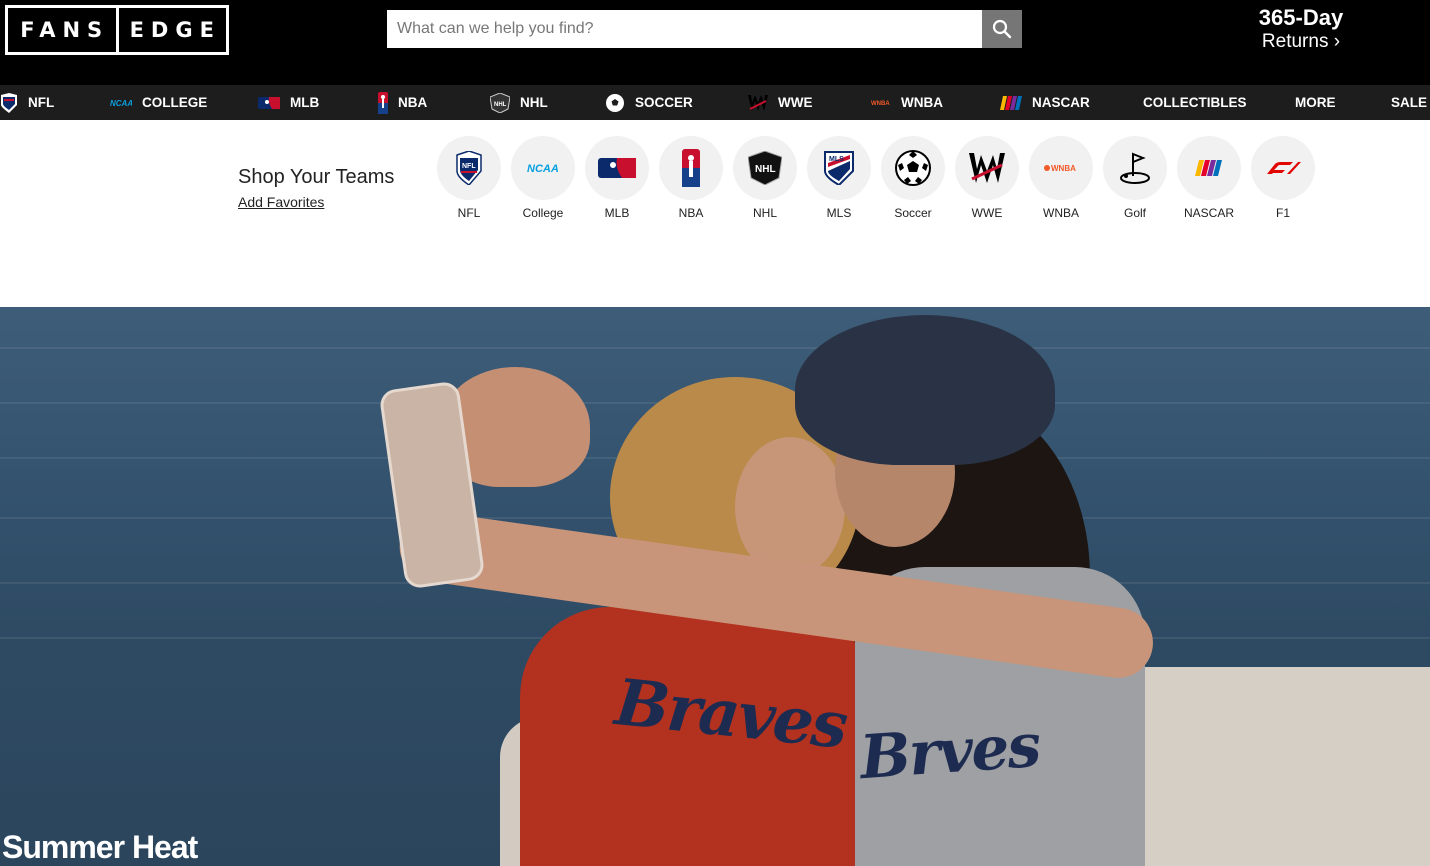 This screenshot has width=1430, height=866. I want to click on logo-fans: FANS, so click(65, 30).